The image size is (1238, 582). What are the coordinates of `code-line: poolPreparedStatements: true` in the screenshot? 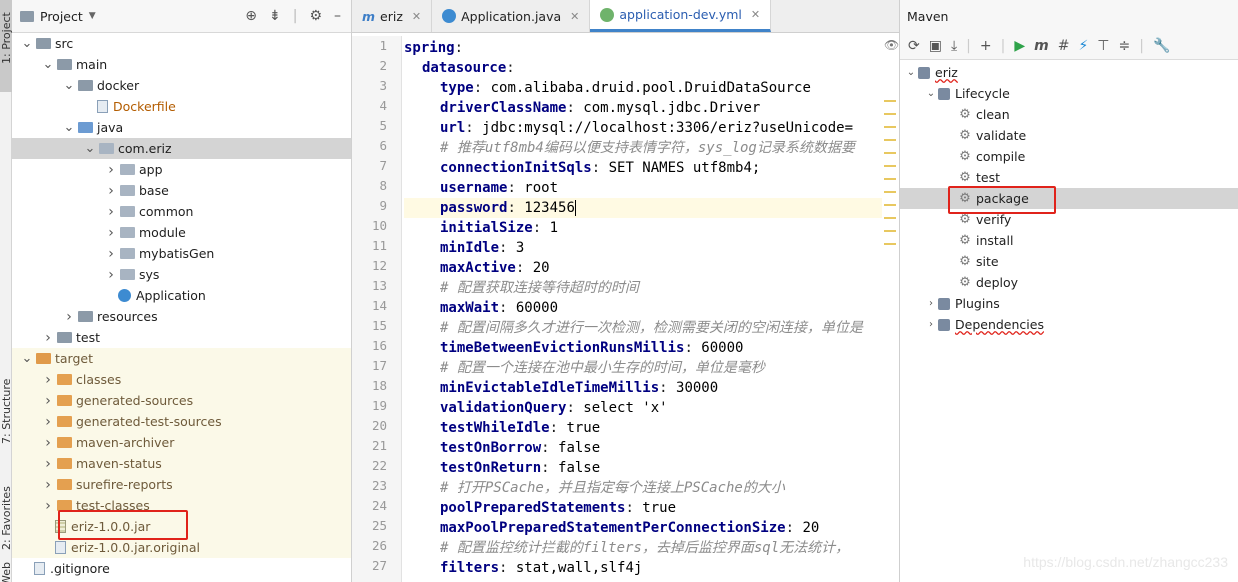 It's located at (643, 508).